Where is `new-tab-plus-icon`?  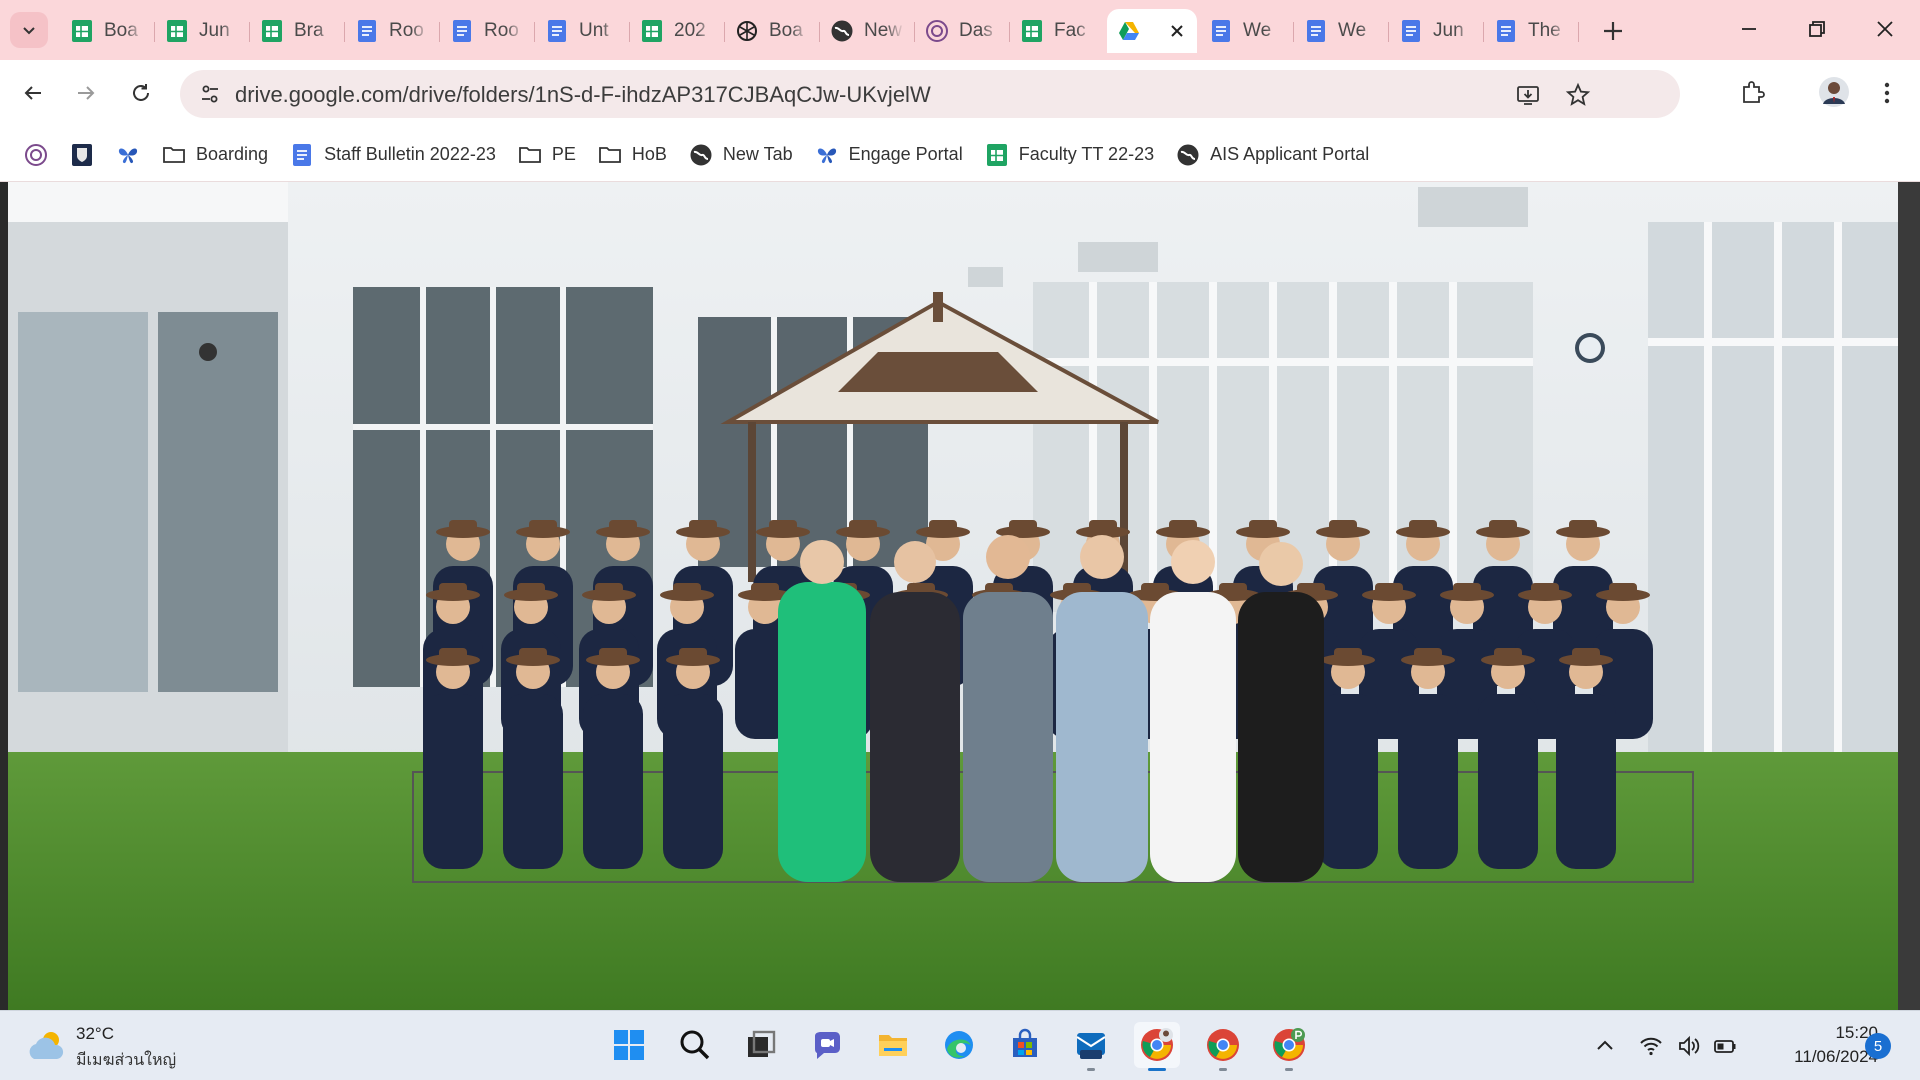 new-tab-plus-icon is located at coordinates (1613, 31).